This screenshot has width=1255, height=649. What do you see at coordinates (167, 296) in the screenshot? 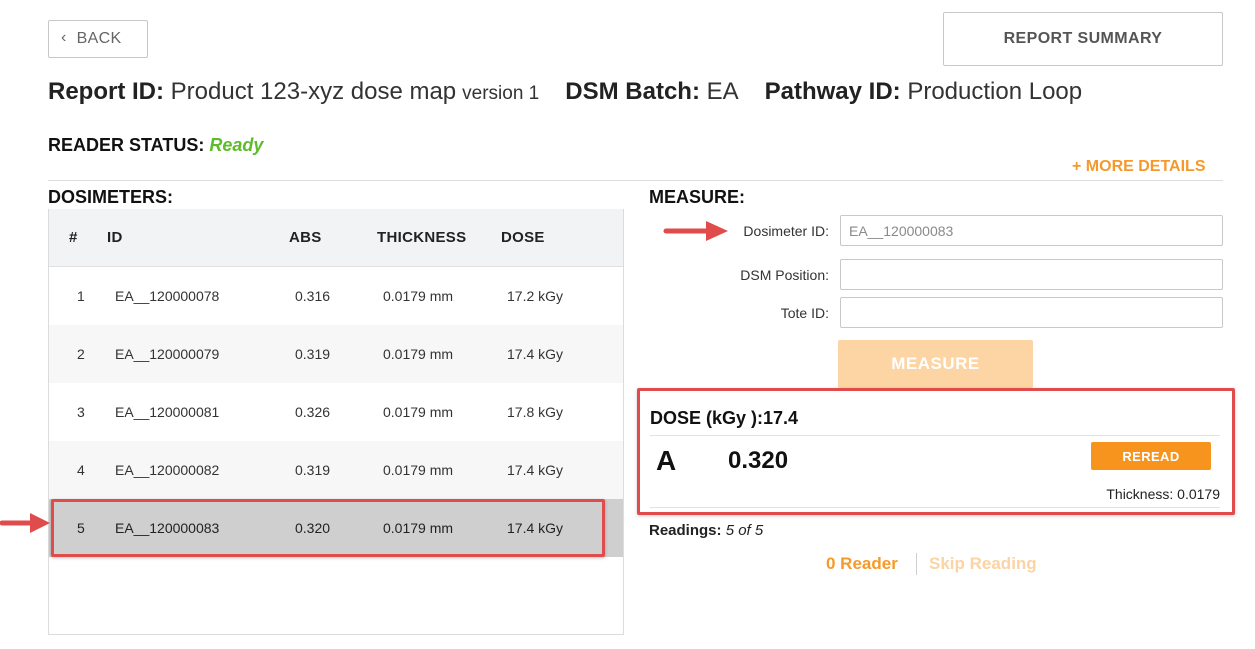
I see `row-id: EA__120000078` at bounding box center [167, 296].